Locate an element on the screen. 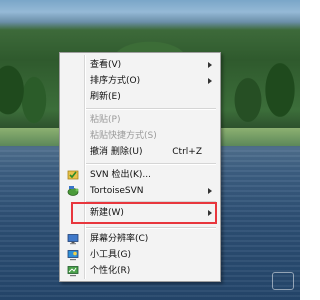  menu-item-view: 查看(V) is located at coordinates (140, 65).